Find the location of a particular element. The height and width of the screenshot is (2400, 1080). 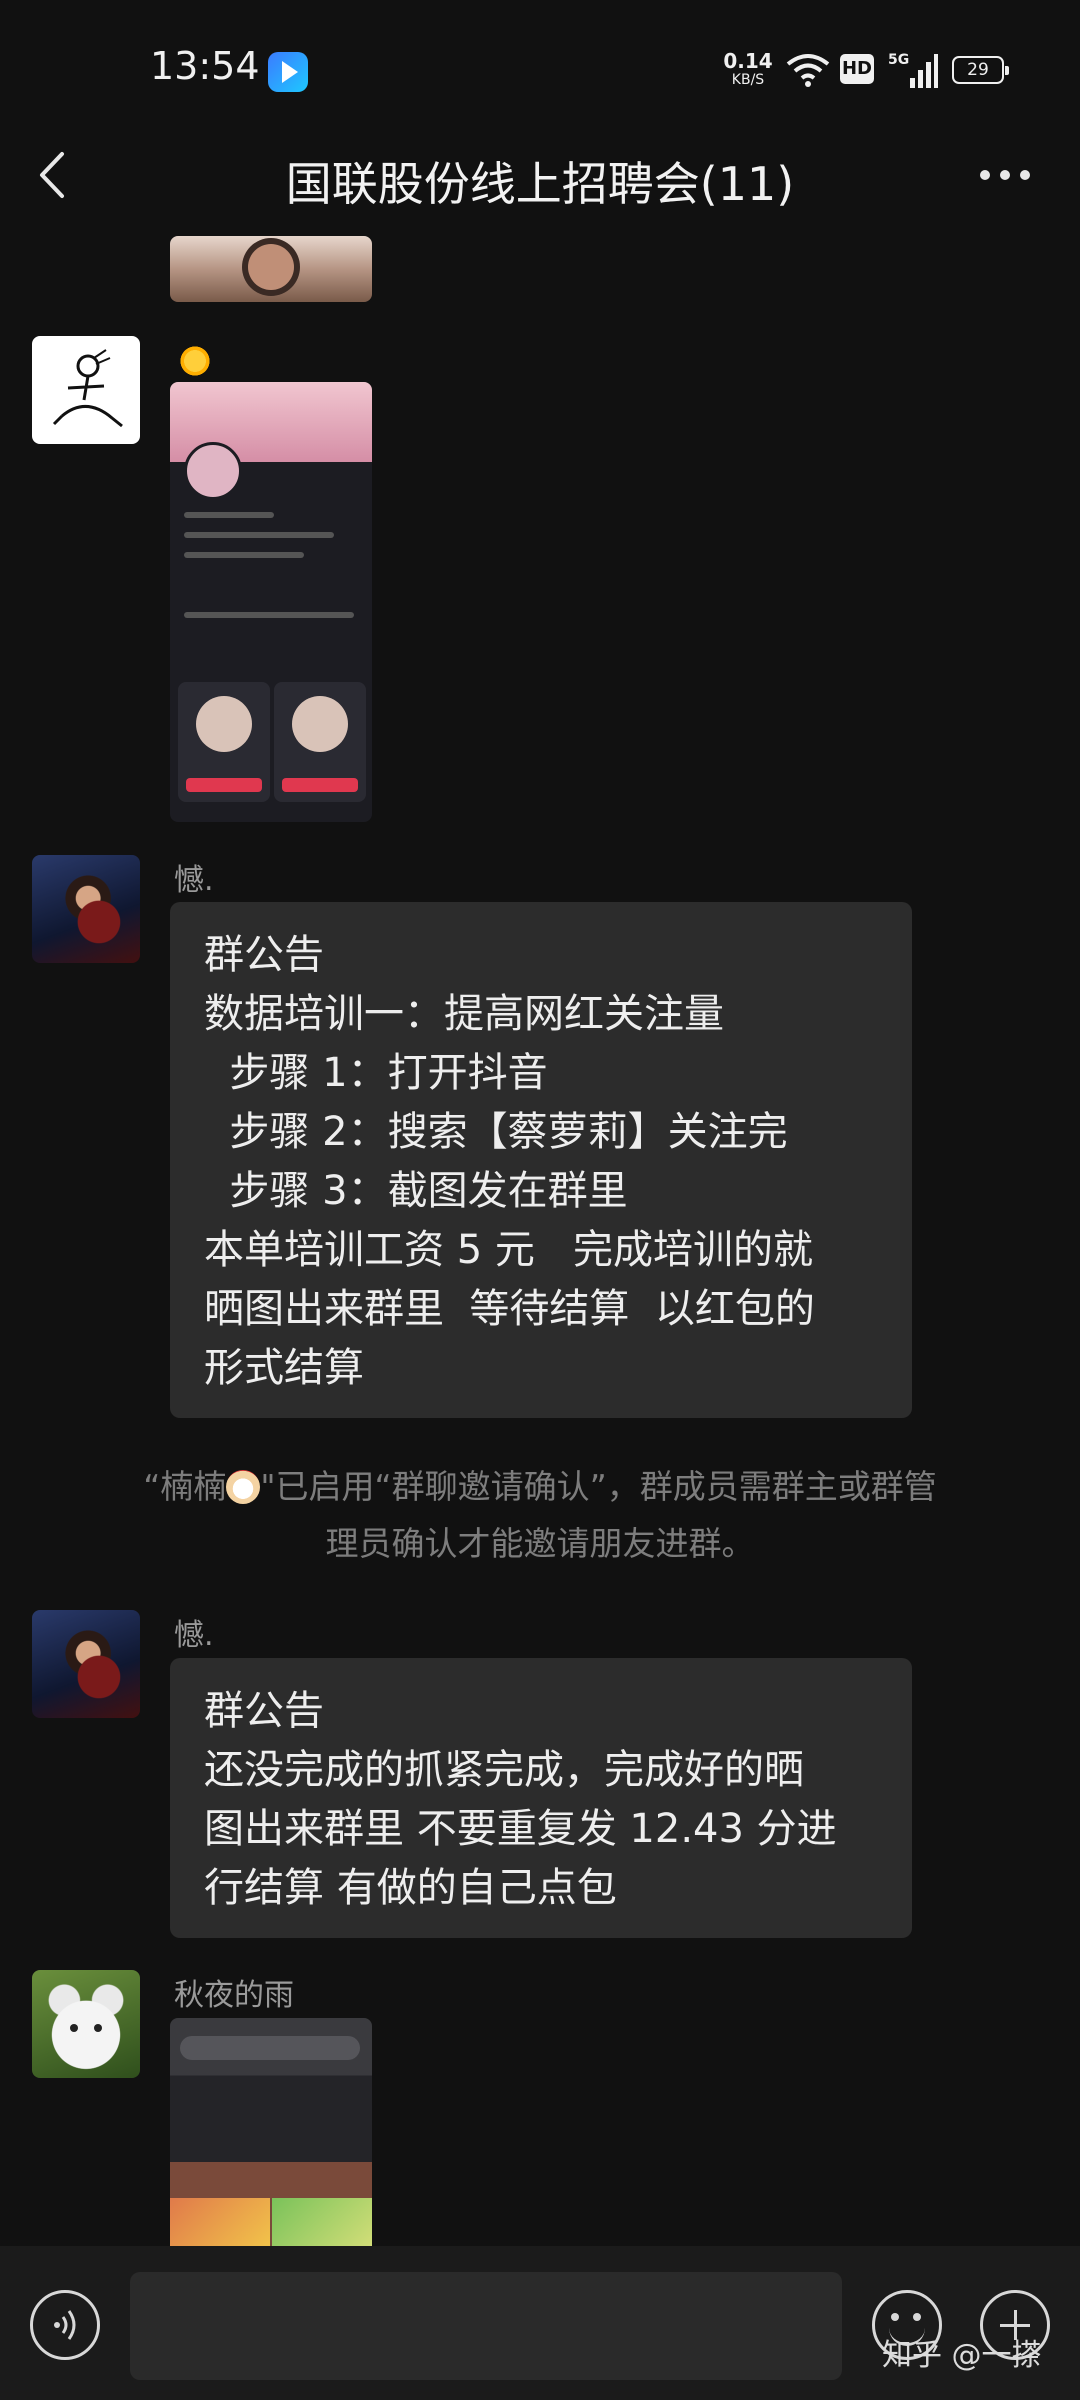

chat-title: 国联股份线上招聘会(11) is located at coordinates (540, 184).